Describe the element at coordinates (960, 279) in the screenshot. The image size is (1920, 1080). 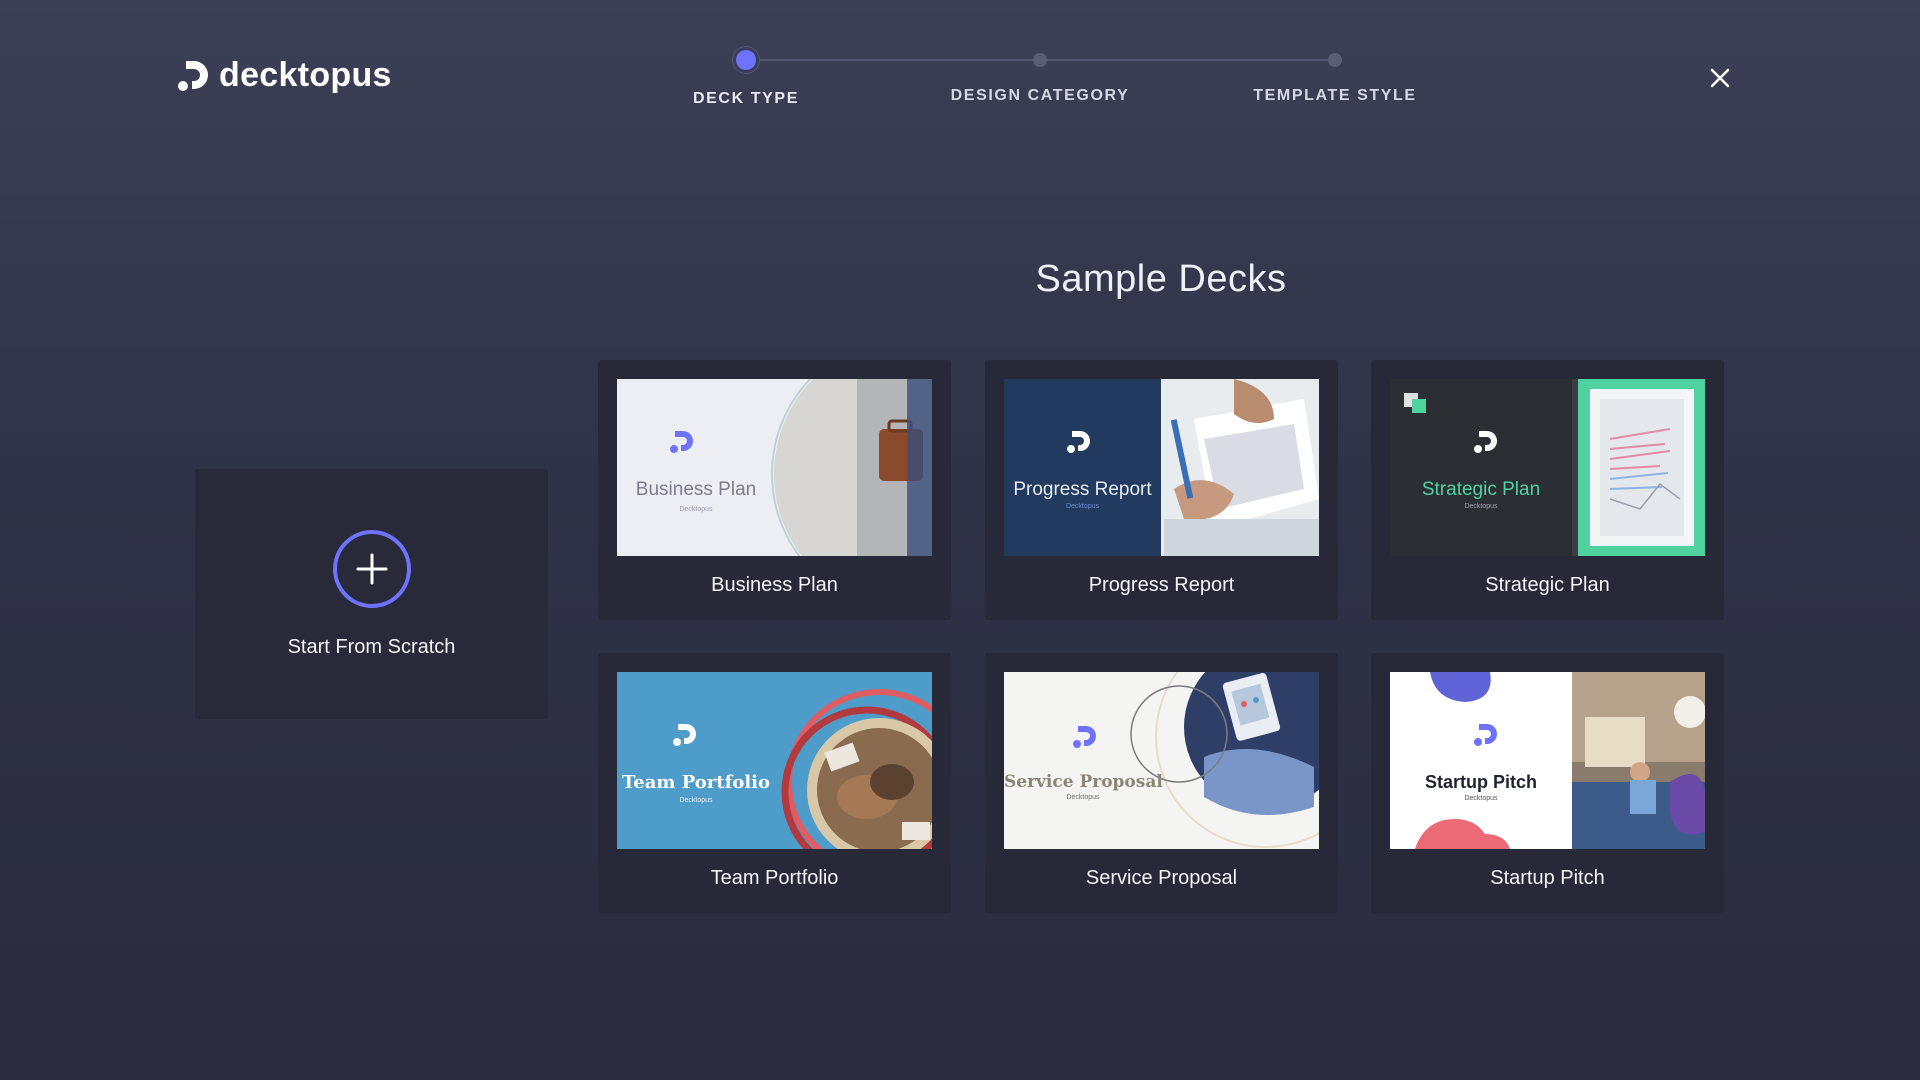
I see `section-title-wrap: Sample Decks` at that location.